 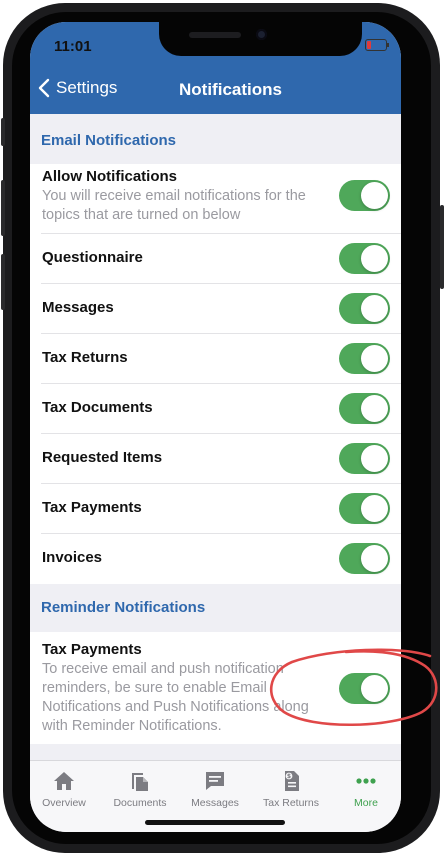 What do you see at coordinates (102, 457) in the screenshot?
I see `requested-items-label: Requested Items` at bounding box center [102, 457].